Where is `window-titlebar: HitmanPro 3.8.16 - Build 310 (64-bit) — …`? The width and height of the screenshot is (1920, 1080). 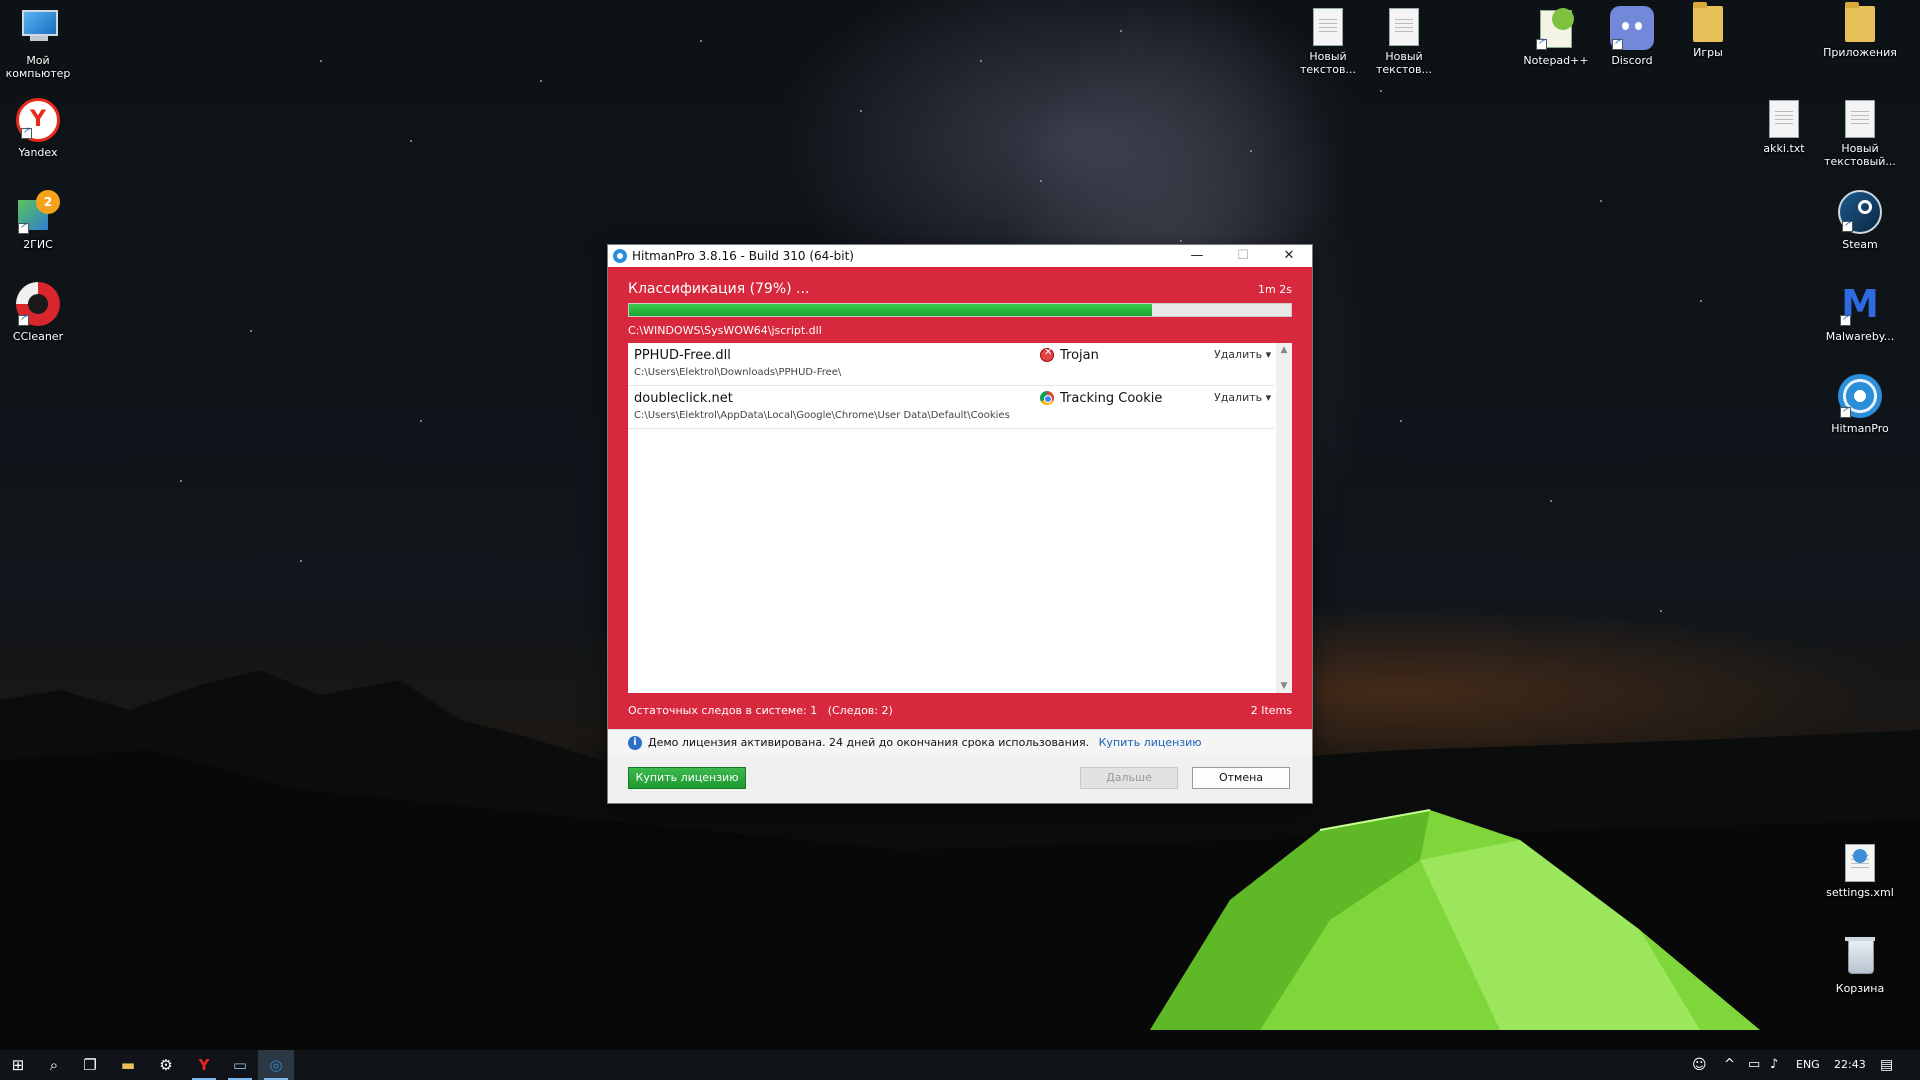
window-titlebar: HitmanPro 3.8.16 - Build 310 (64-bit) — … is located at coordinates (960, 256).